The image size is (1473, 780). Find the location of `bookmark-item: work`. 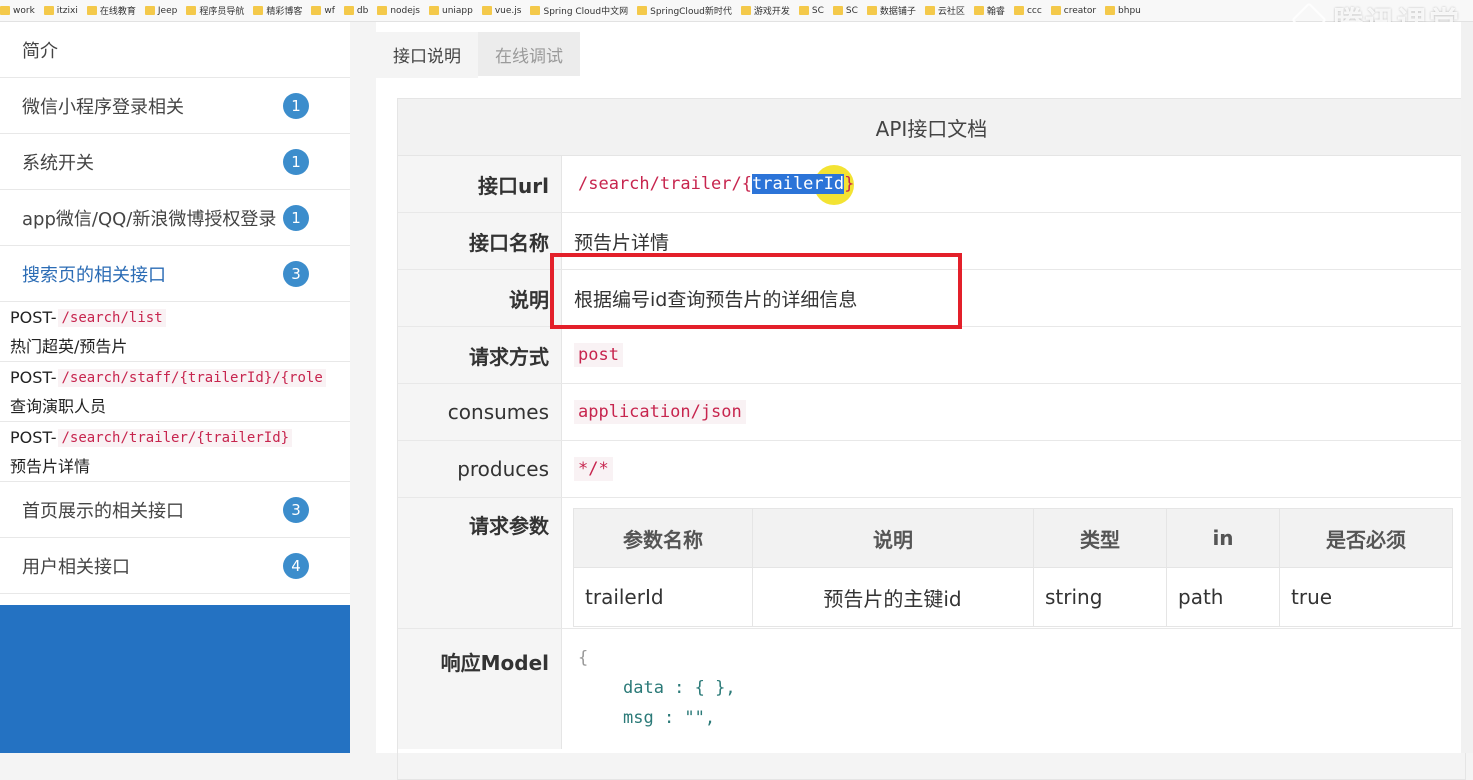

bookmark-item: work is located at coordinates (17, 11).